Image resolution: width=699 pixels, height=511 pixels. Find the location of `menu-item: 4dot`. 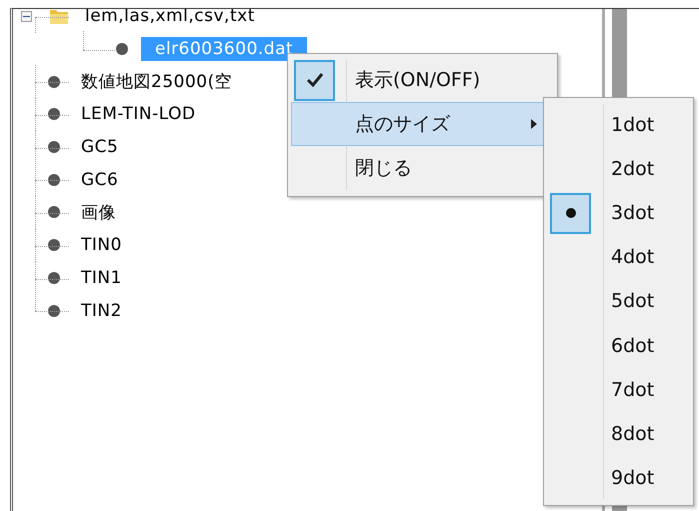

menu-item: 4dot is located at coordinates (618, 257).